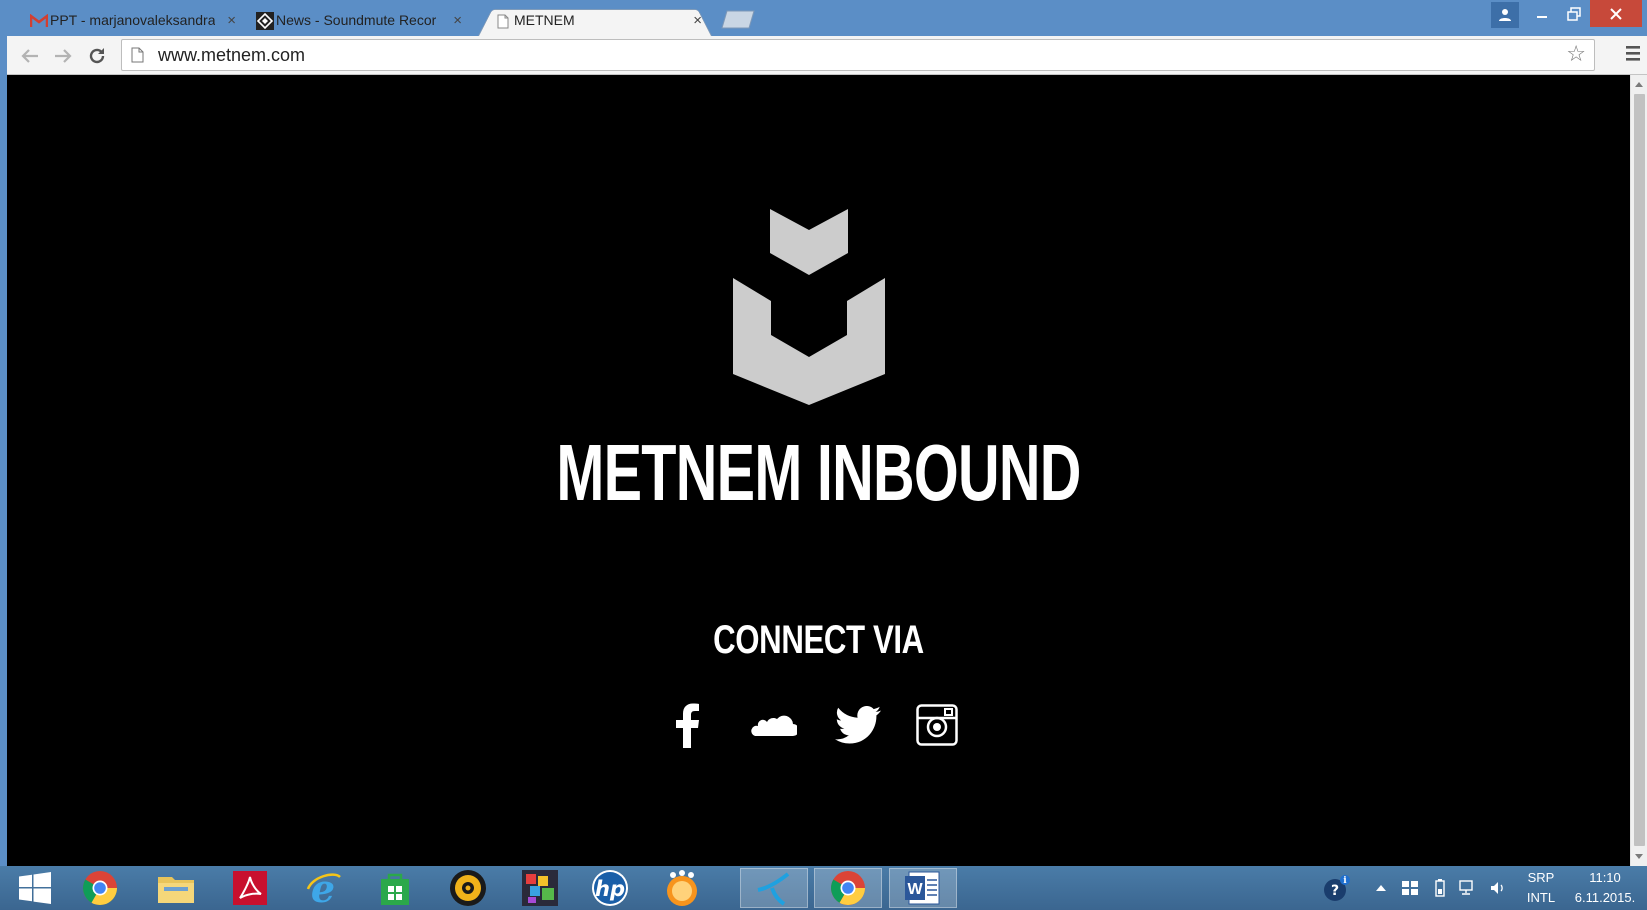 This screenshot has height=910, width=1647. Describe the element at coordinates (1498, 888) in the screenshot. I see `volume-icon` at that location.